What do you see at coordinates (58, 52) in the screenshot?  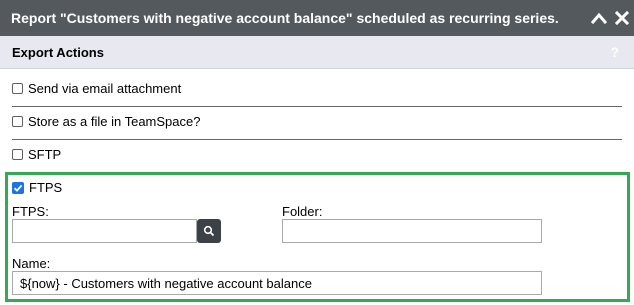 I see `export-actions-title: Export Actions` at bounding box center [58, 52].